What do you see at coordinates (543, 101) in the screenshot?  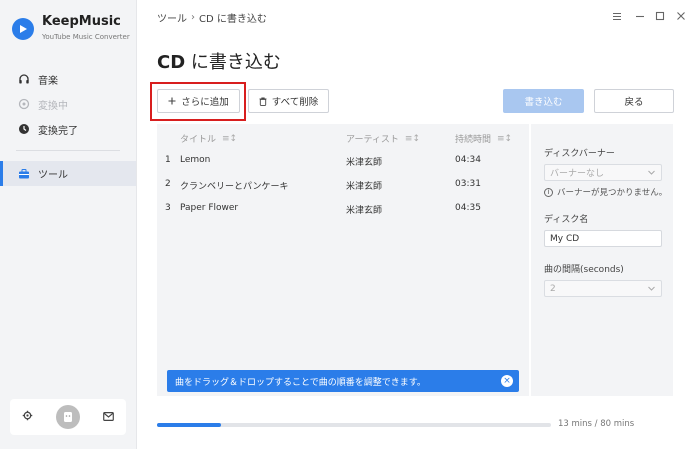 I see `burn-button: 書き込む` at bounding box center [543, 101].